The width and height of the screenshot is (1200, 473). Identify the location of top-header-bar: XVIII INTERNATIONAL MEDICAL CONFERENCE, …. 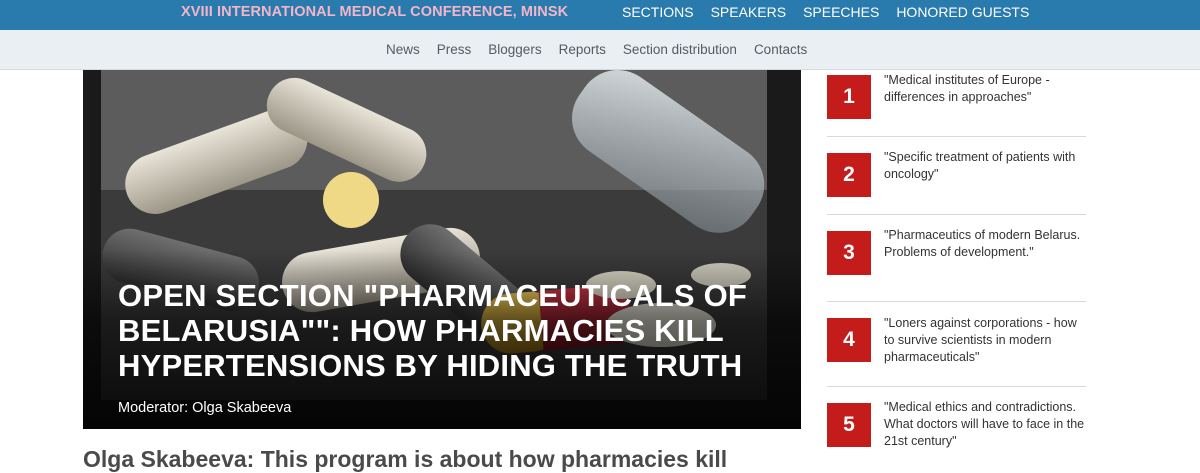
(600, 15).